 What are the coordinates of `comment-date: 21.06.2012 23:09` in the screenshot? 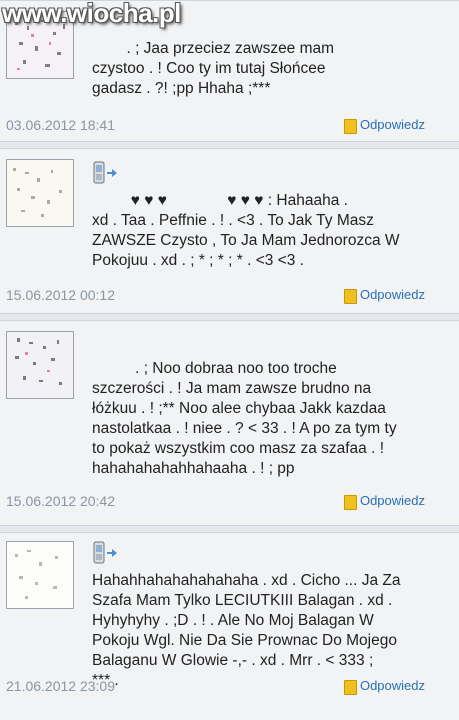 It's located at (60, 686).